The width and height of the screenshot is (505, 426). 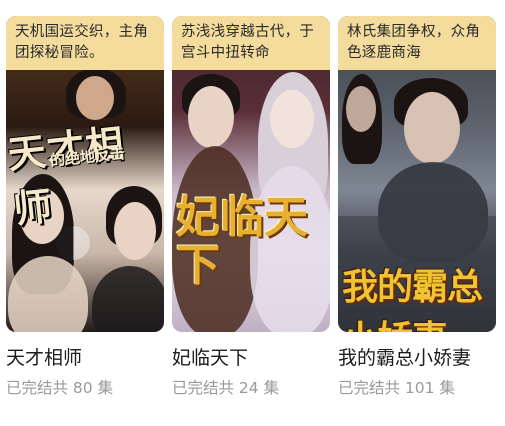 What do you see at coordinates (396, 388) in the screenshot?
I see `drama-episode-status: 已完结共 101 集` at bounding box center [396, 388].